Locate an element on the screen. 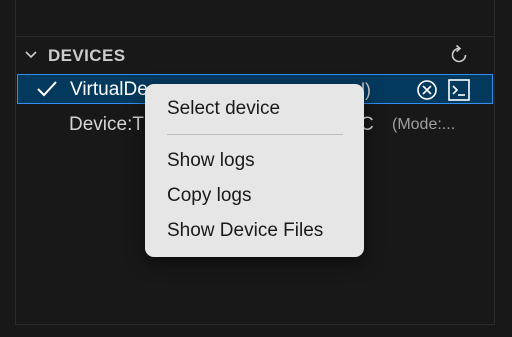 The image size is (512, 337). menu-item-show-logs: Show logs is located at coordinates (211, 161).